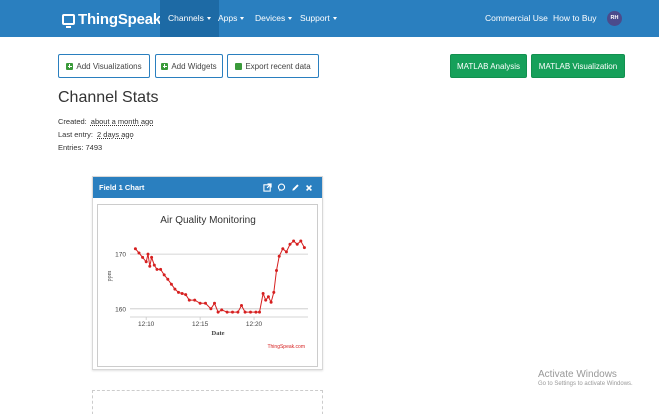 The height and width of the screenshot is (414, 659). What do you see at coordinates (309, 187) in the screenshot?
I see `close-icon` at bounding box center [309, 187].